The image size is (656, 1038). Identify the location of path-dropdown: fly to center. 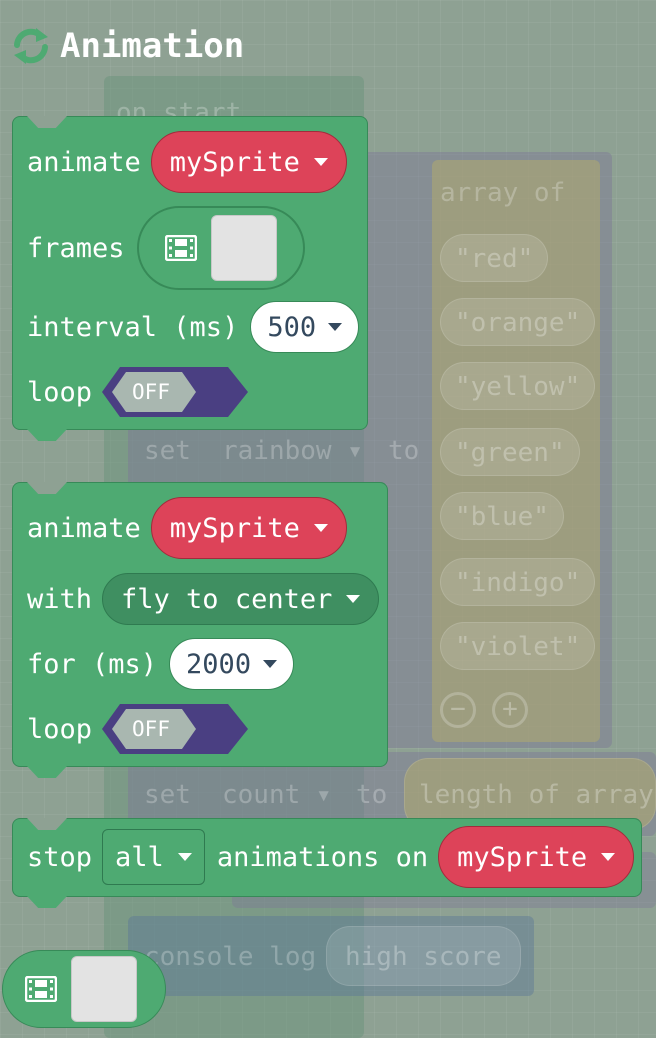
(241, 599).